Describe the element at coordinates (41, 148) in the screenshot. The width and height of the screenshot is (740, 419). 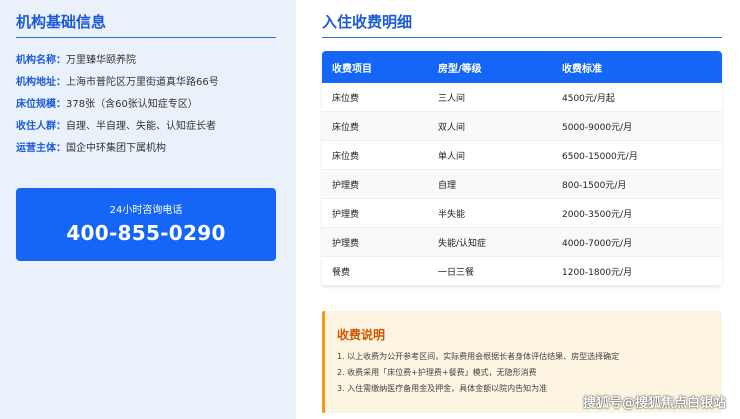
I see `info-label: 运营主体：` at that location.